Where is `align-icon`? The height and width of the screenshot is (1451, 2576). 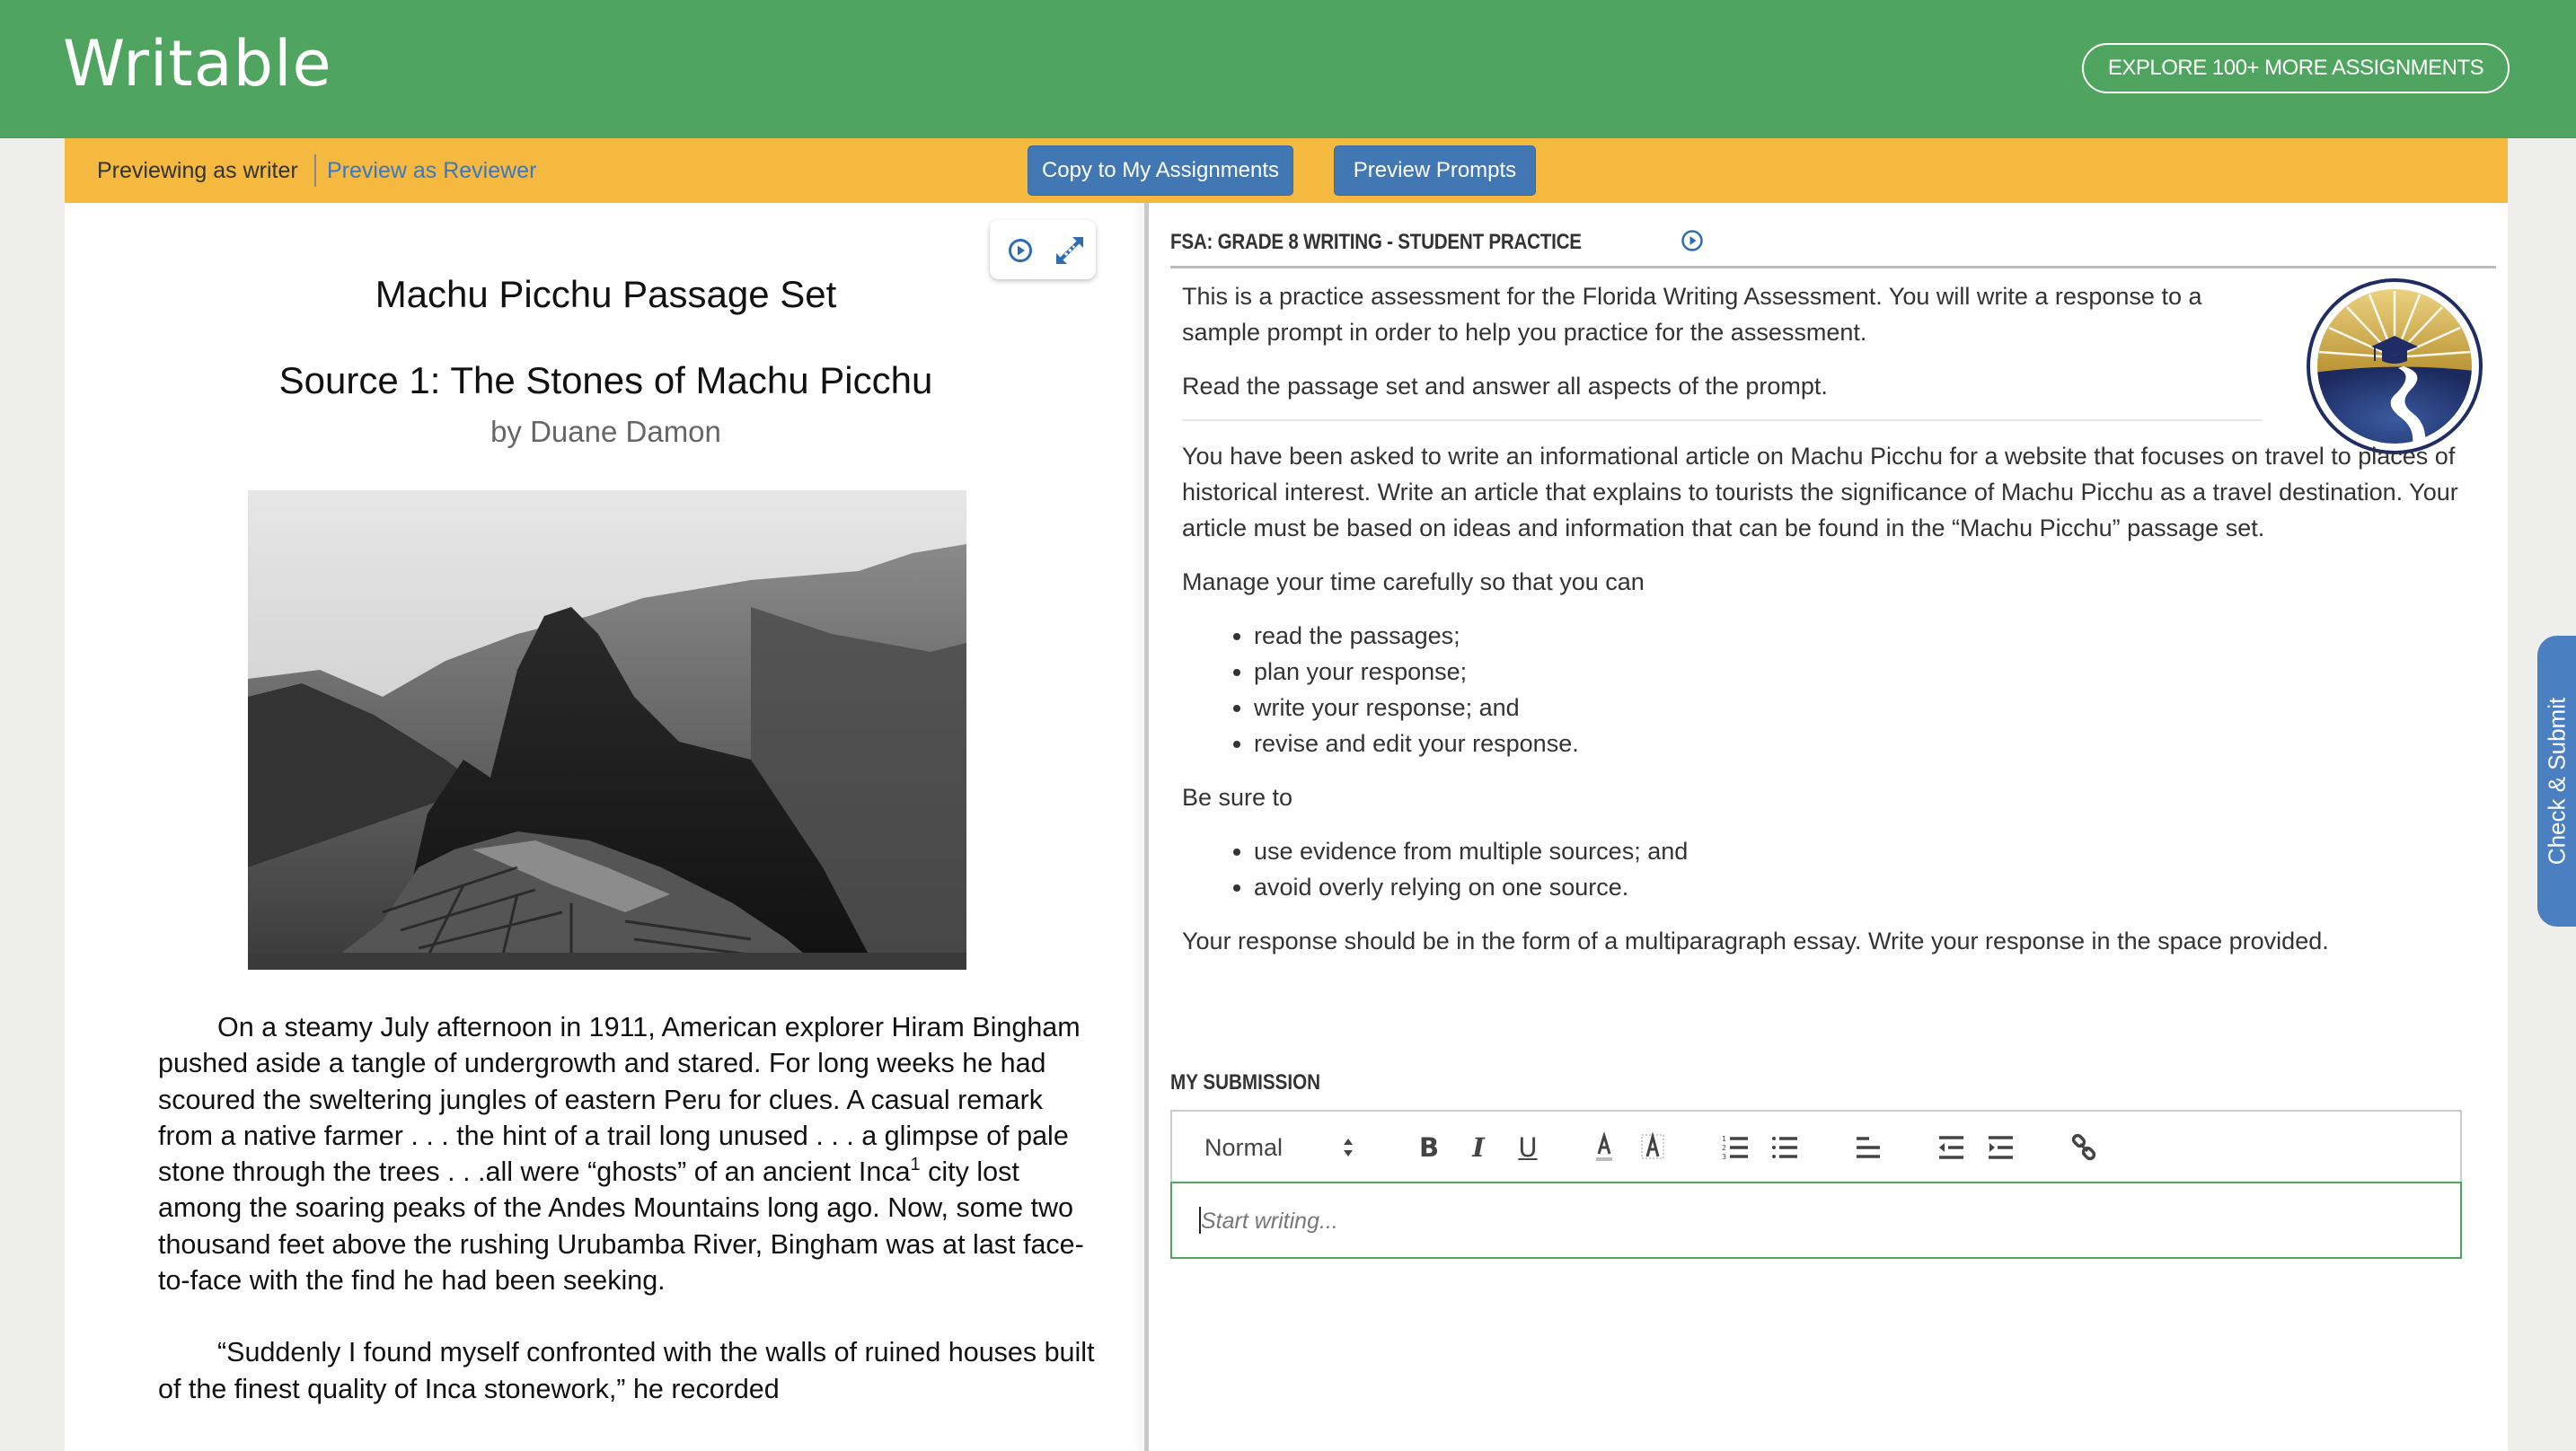 align-icon is located at coordinates (1868, 1147).